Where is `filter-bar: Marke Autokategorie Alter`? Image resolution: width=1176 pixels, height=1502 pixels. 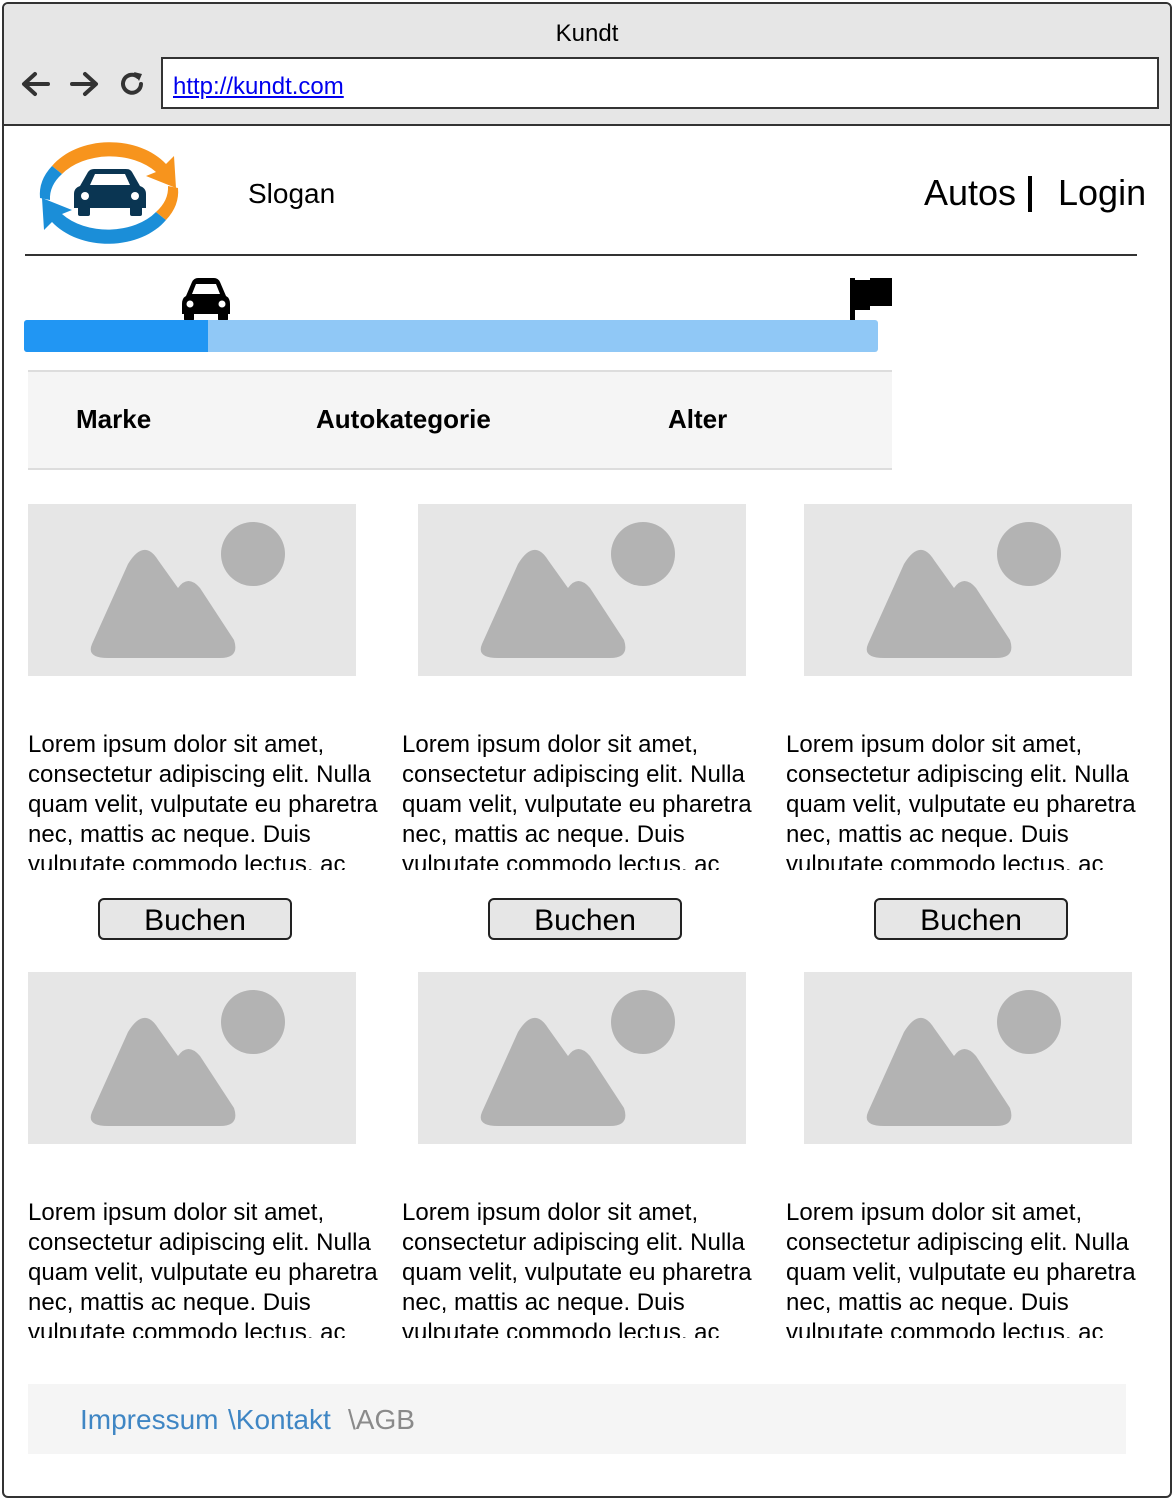
filter-bar: Marke Autokategorie Alter is located at coordinates (460, 420).